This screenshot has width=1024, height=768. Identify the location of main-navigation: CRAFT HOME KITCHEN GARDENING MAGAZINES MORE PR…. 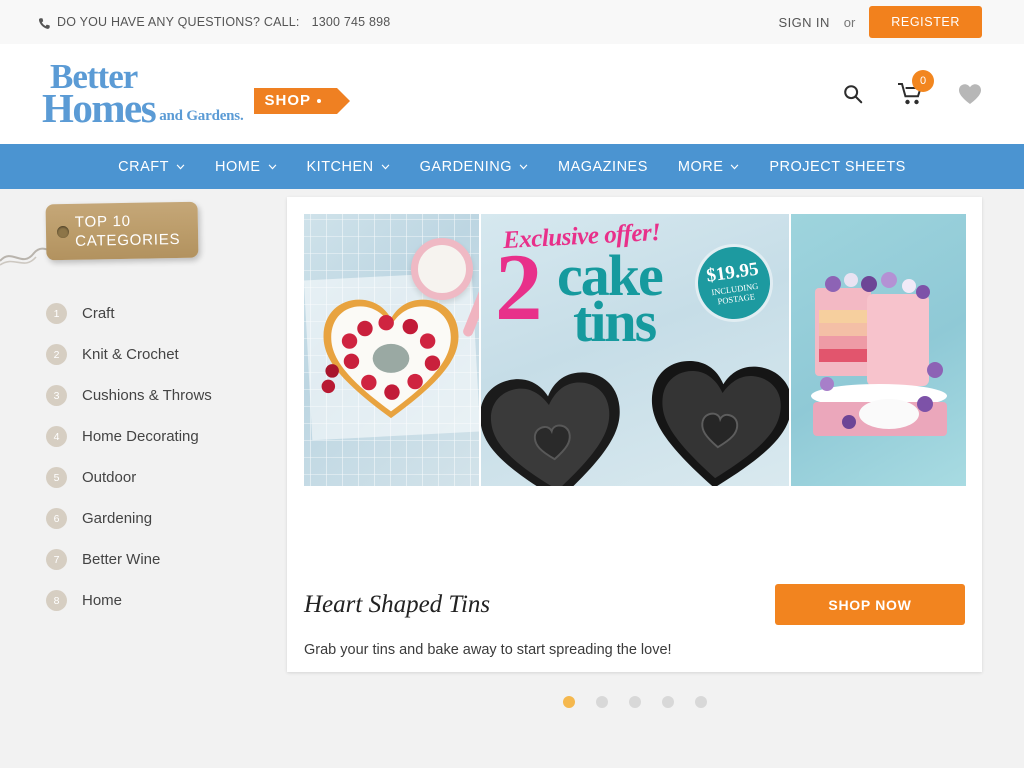
(512, 166).